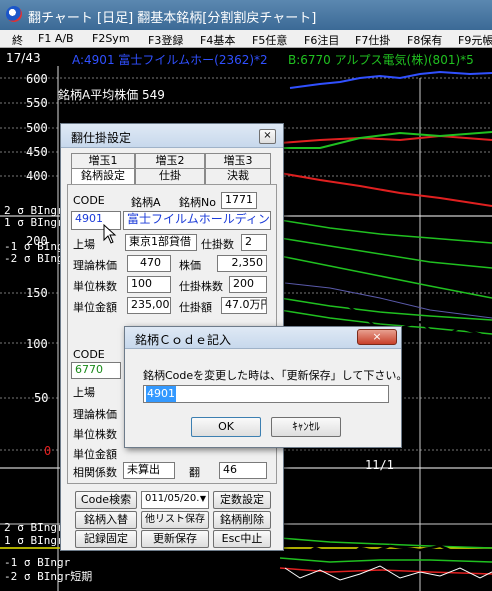  Describe the element at coordinates (34, 222) in the screenshot. I see `band-label-1s: 1 σ BIngr` at that location.